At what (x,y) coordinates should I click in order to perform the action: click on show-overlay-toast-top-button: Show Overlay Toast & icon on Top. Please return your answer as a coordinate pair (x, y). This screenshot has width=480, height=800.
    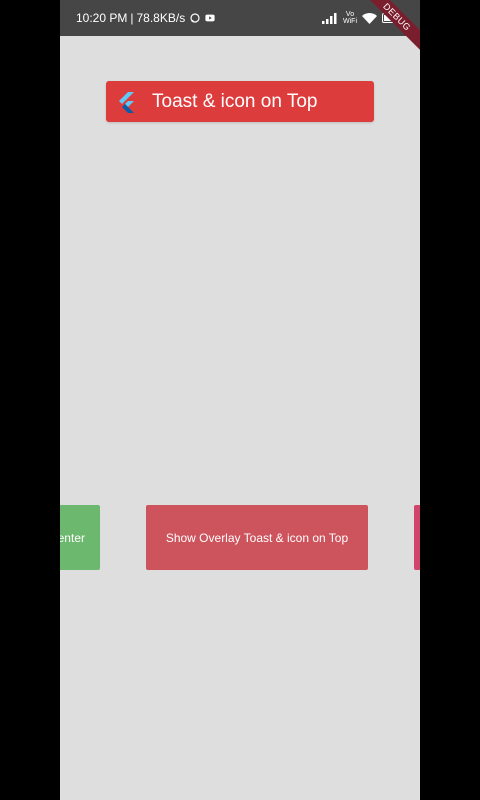
    Looking at the image, I should click on (257, 537).